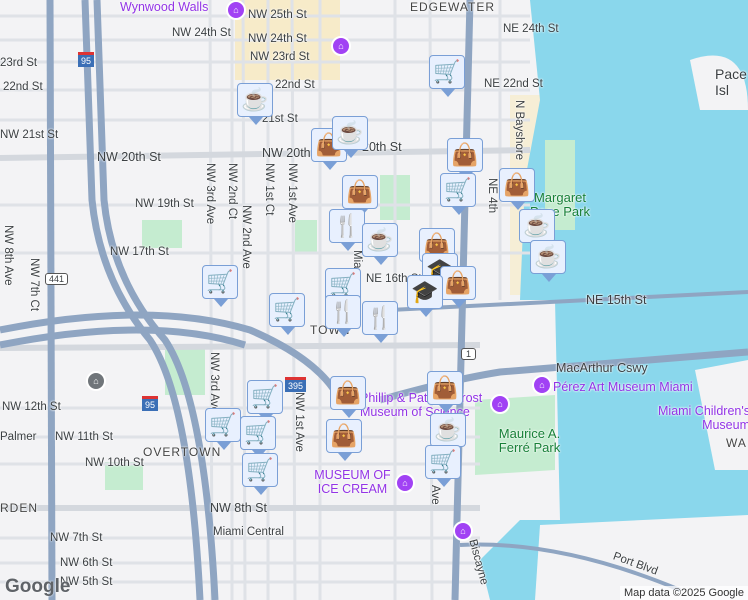 This screenshot has width=748, height=600. I want to click on google-logo: Google, so click(38, 586).